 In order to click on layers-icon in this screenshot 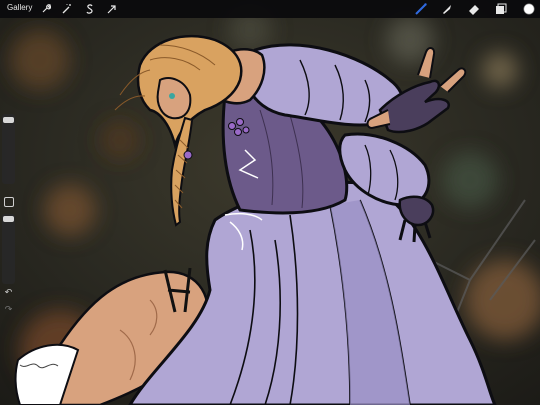, I will do `click(501, 9)`.